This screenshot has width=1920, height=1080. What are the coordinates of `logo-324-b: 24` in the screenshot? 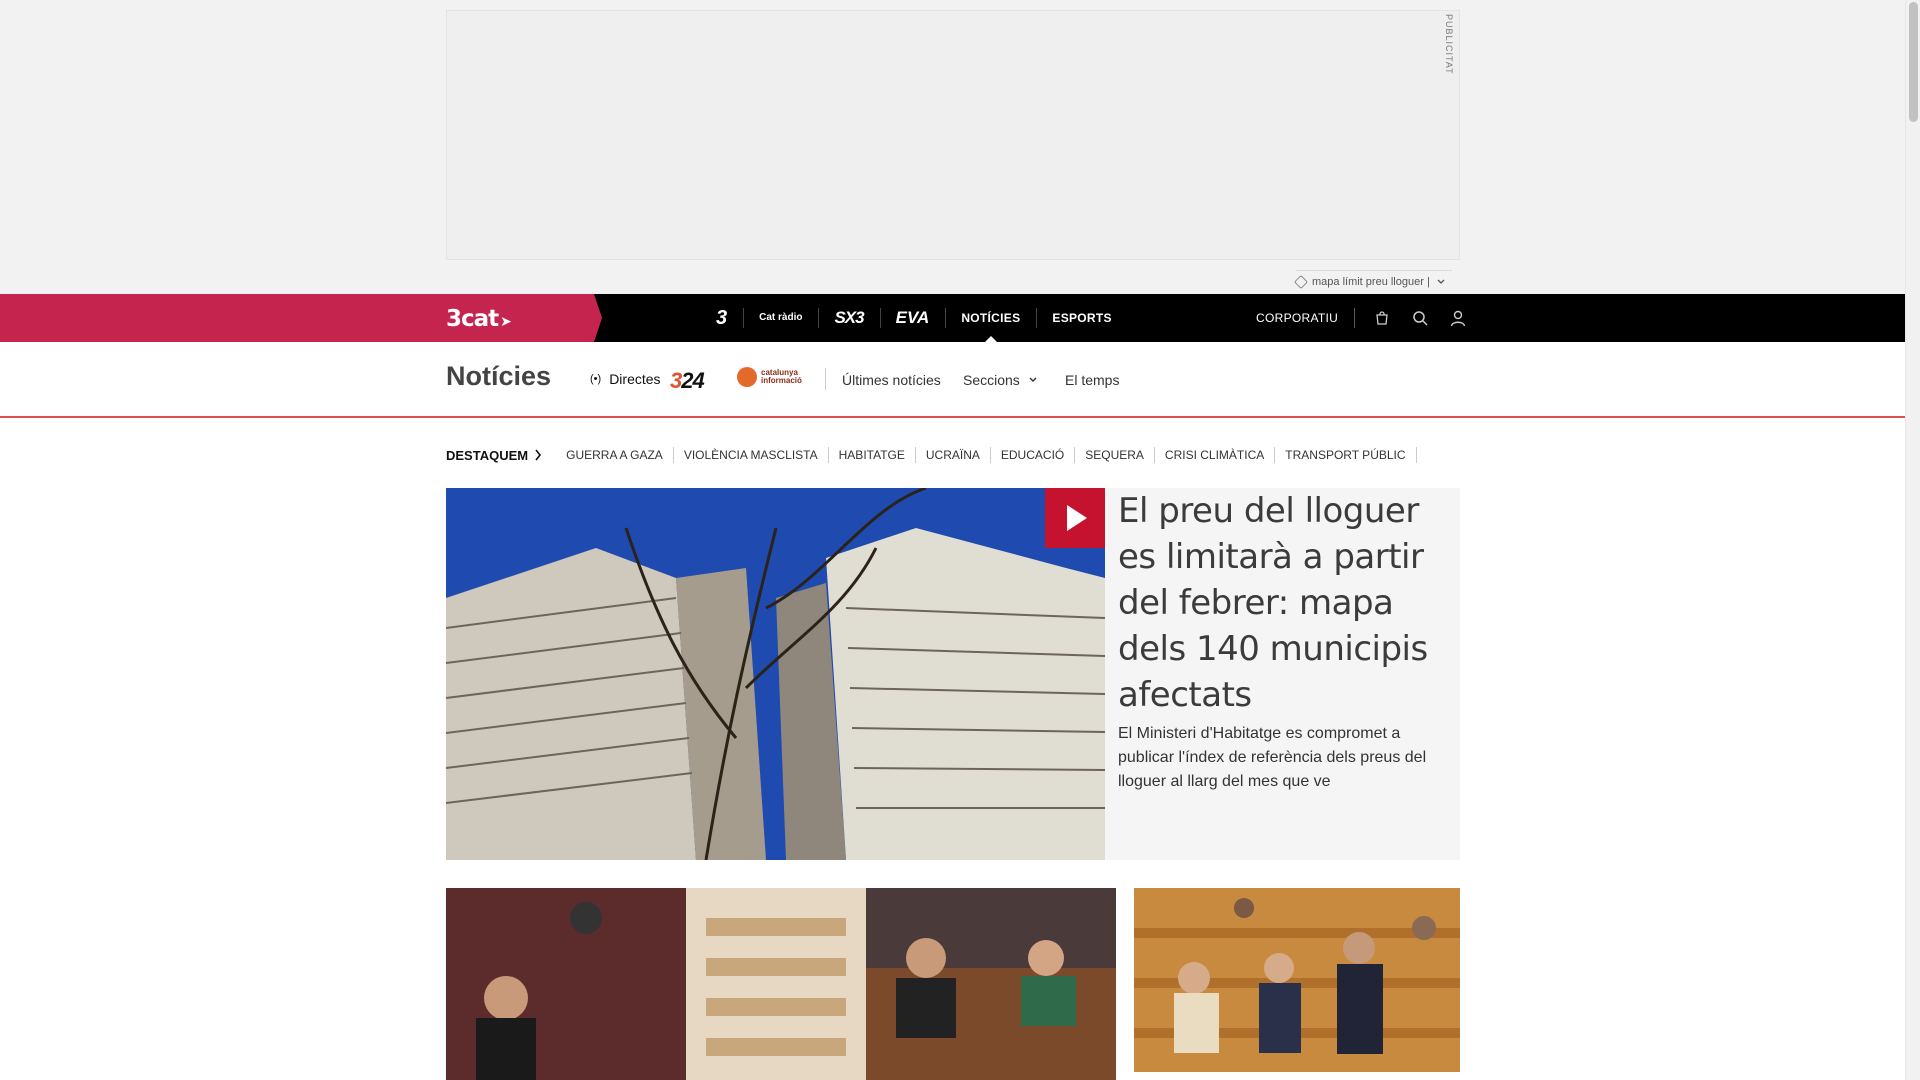 It's located at (693, 380).